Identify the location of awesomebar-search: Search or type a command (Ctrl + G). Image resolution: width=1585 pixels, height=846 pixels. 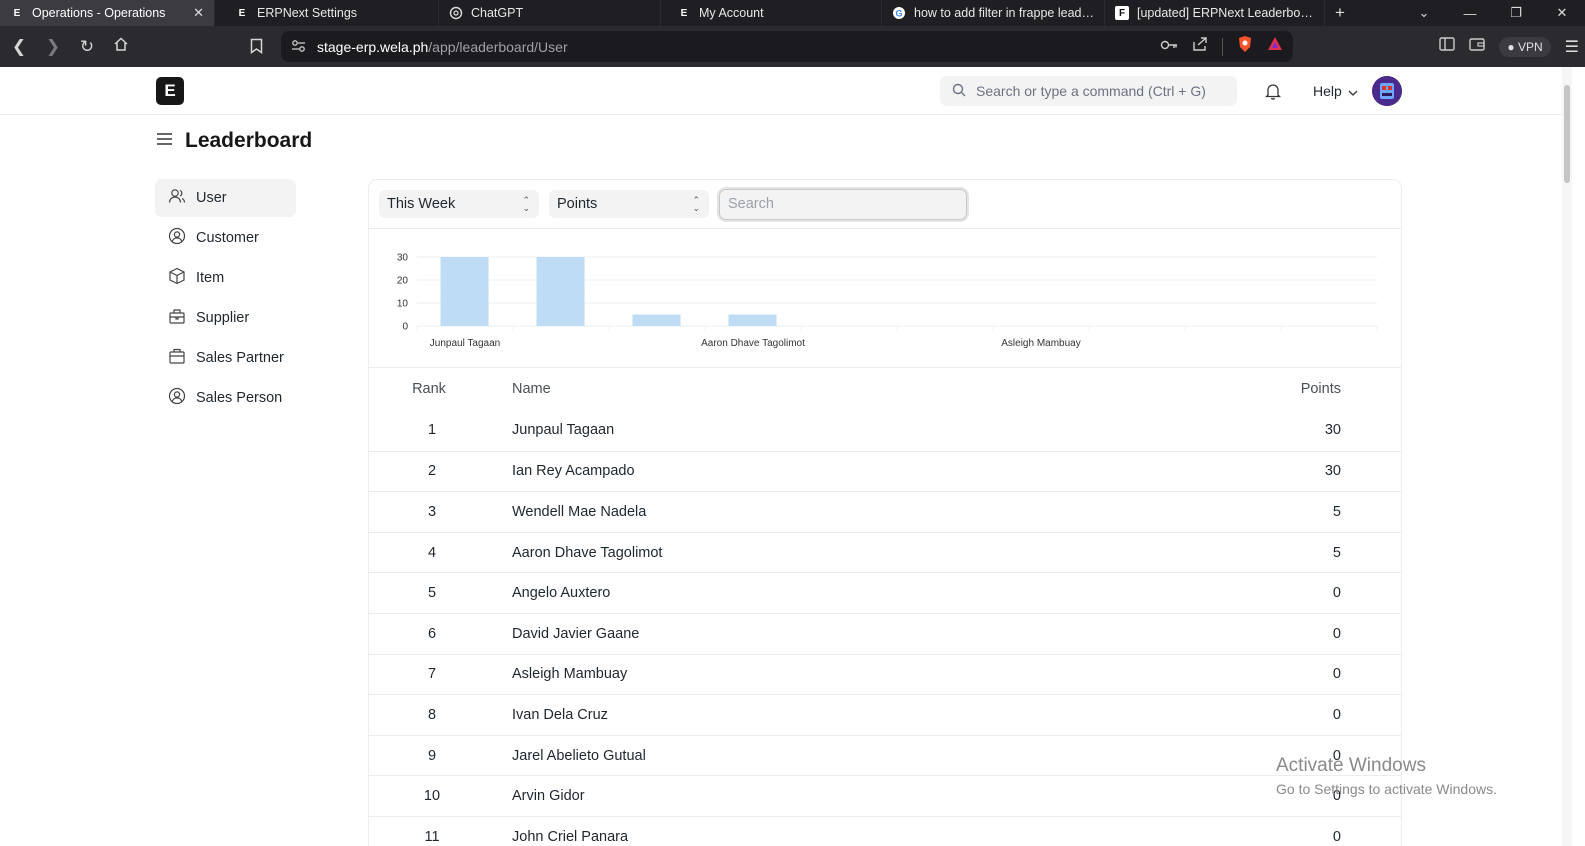
(1088, 91).